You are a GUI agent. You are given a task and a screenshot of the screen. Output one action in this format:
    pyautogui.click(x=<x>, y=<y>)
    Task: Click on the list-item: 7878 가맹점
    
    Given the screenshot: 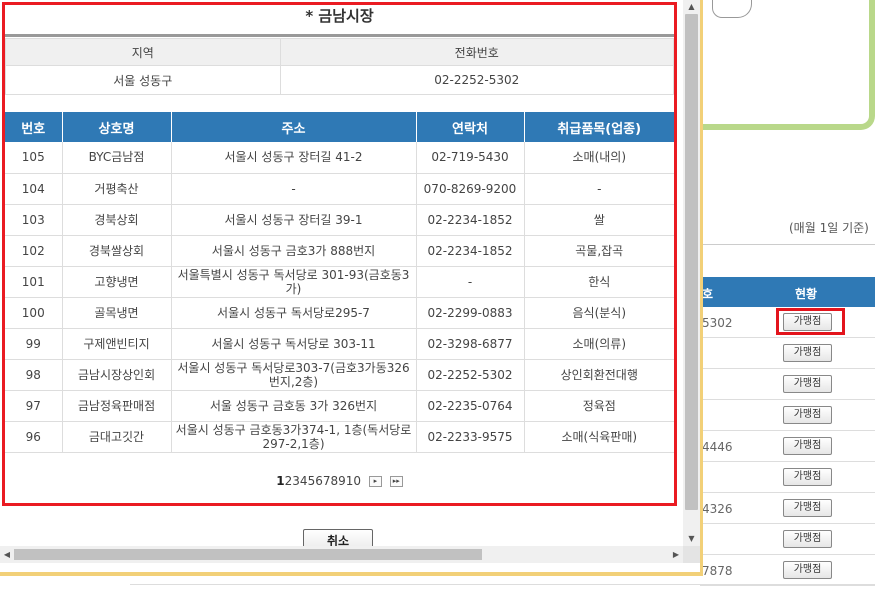 What is the action you would take?
    pyautogui.click(x=787, y=570)
    